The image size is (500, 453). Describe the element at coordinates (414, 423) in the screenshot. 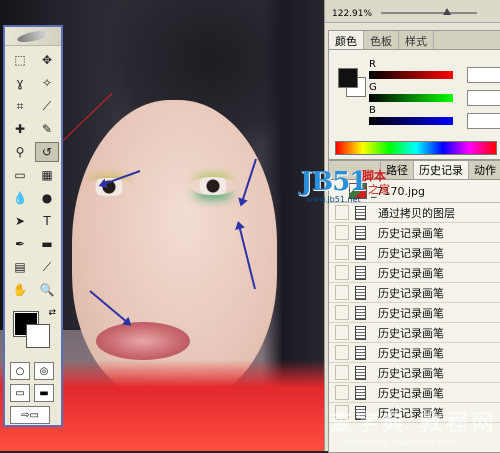

I see `chazidian-watermark: 查字典 教程网` at that location.